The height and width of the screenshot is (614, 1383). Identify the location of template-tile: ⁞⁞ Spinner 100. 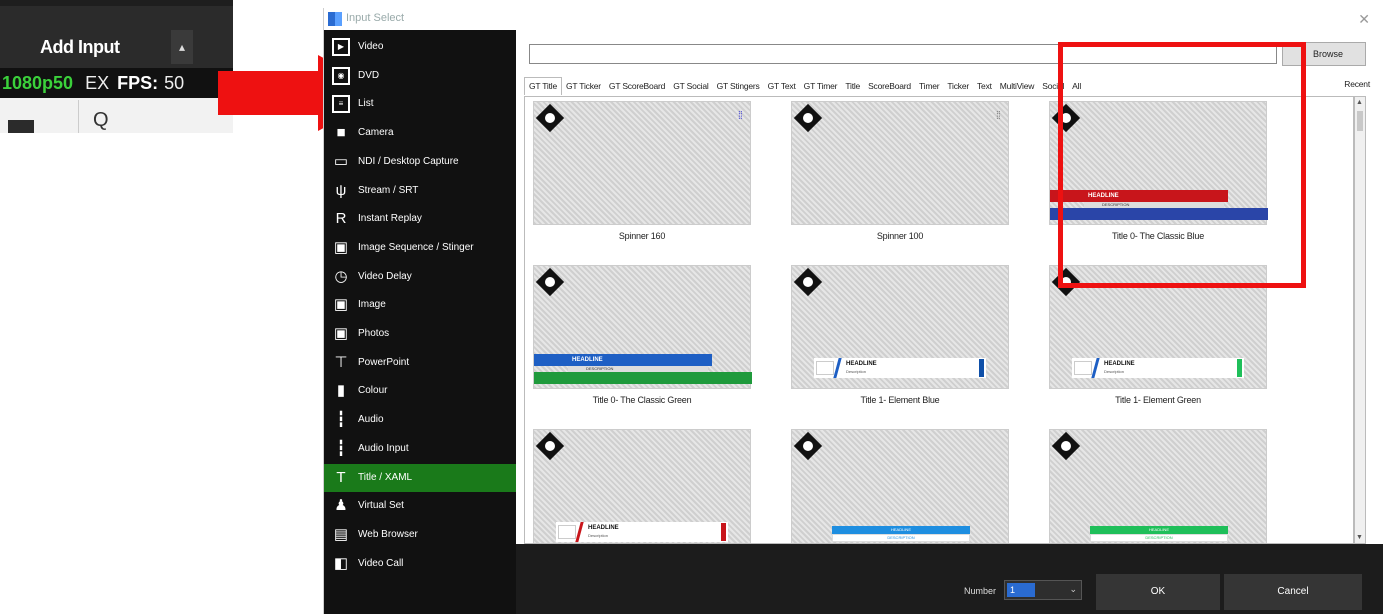
(920, 181).